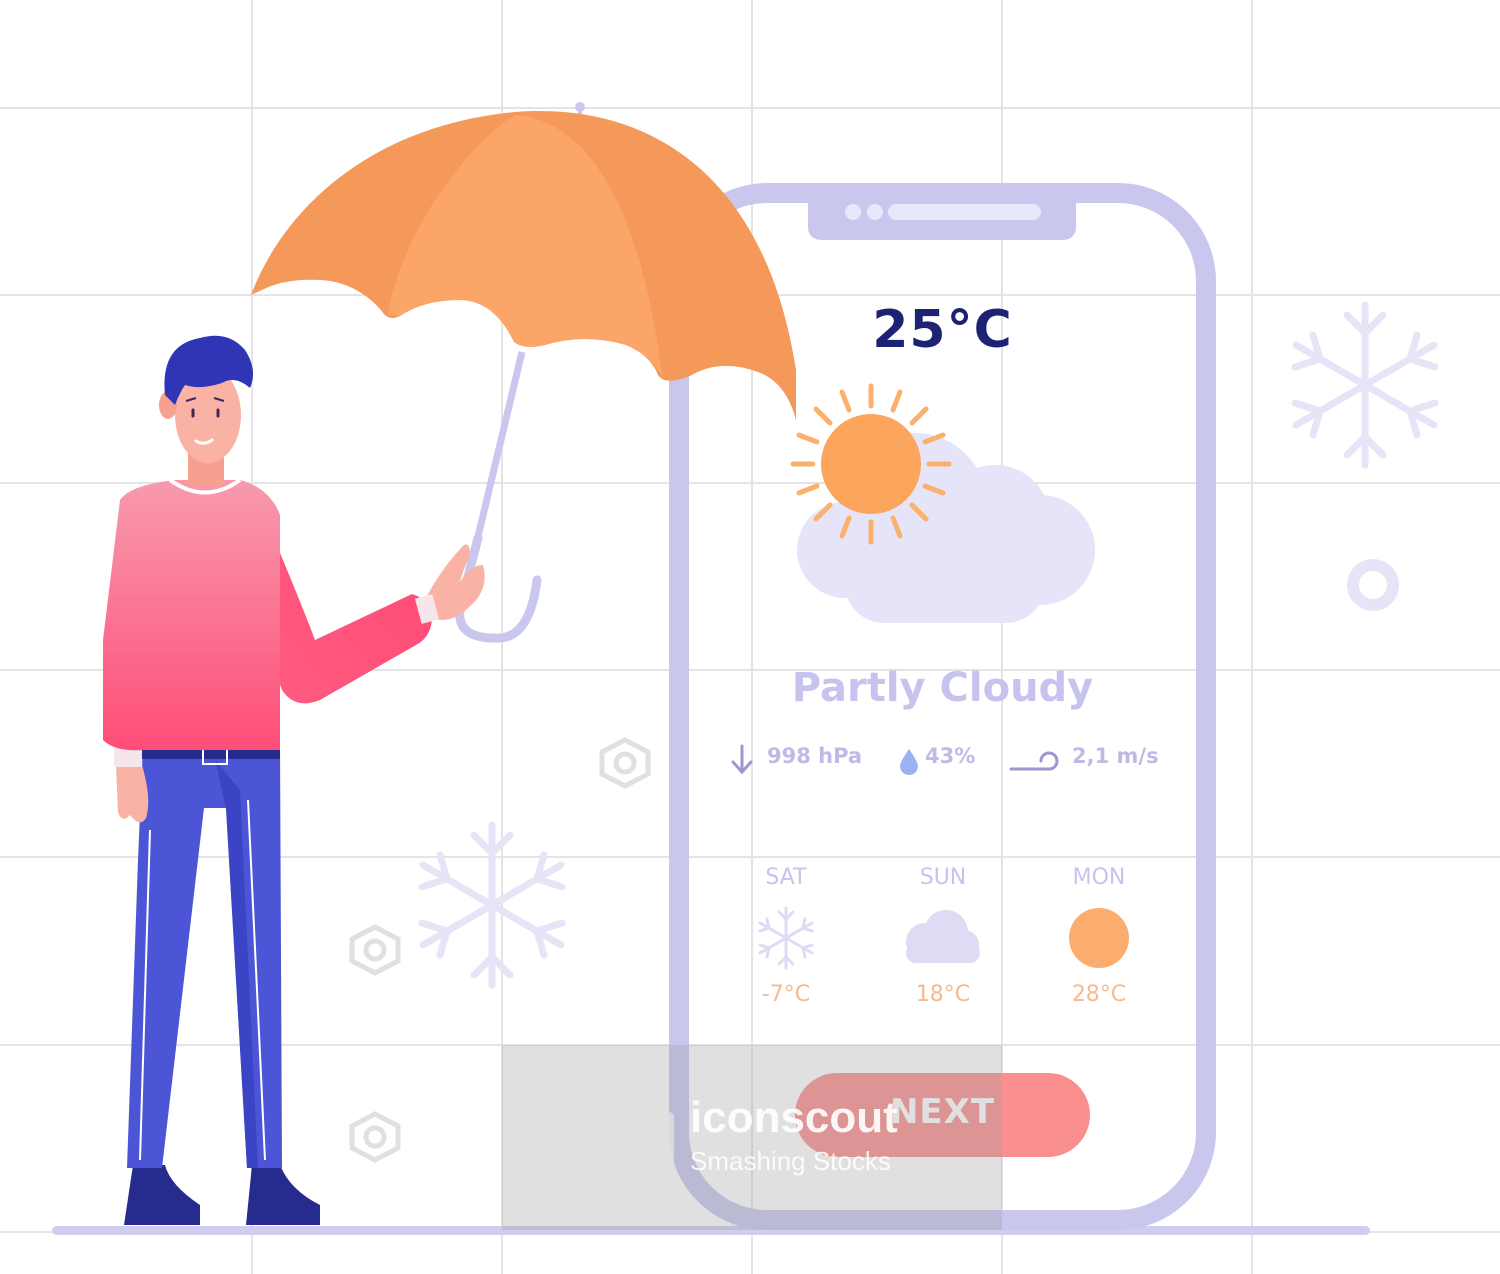  Describe the element at coordinates (162, 1195) in the screenshot. I see `left-shoe` at that location.